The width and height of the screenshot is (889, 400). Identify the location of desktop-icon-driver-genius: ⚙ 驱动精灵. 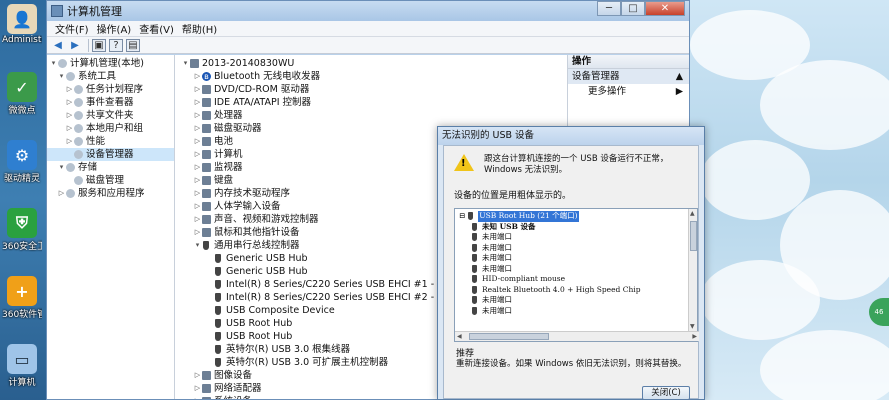
(22, 162).